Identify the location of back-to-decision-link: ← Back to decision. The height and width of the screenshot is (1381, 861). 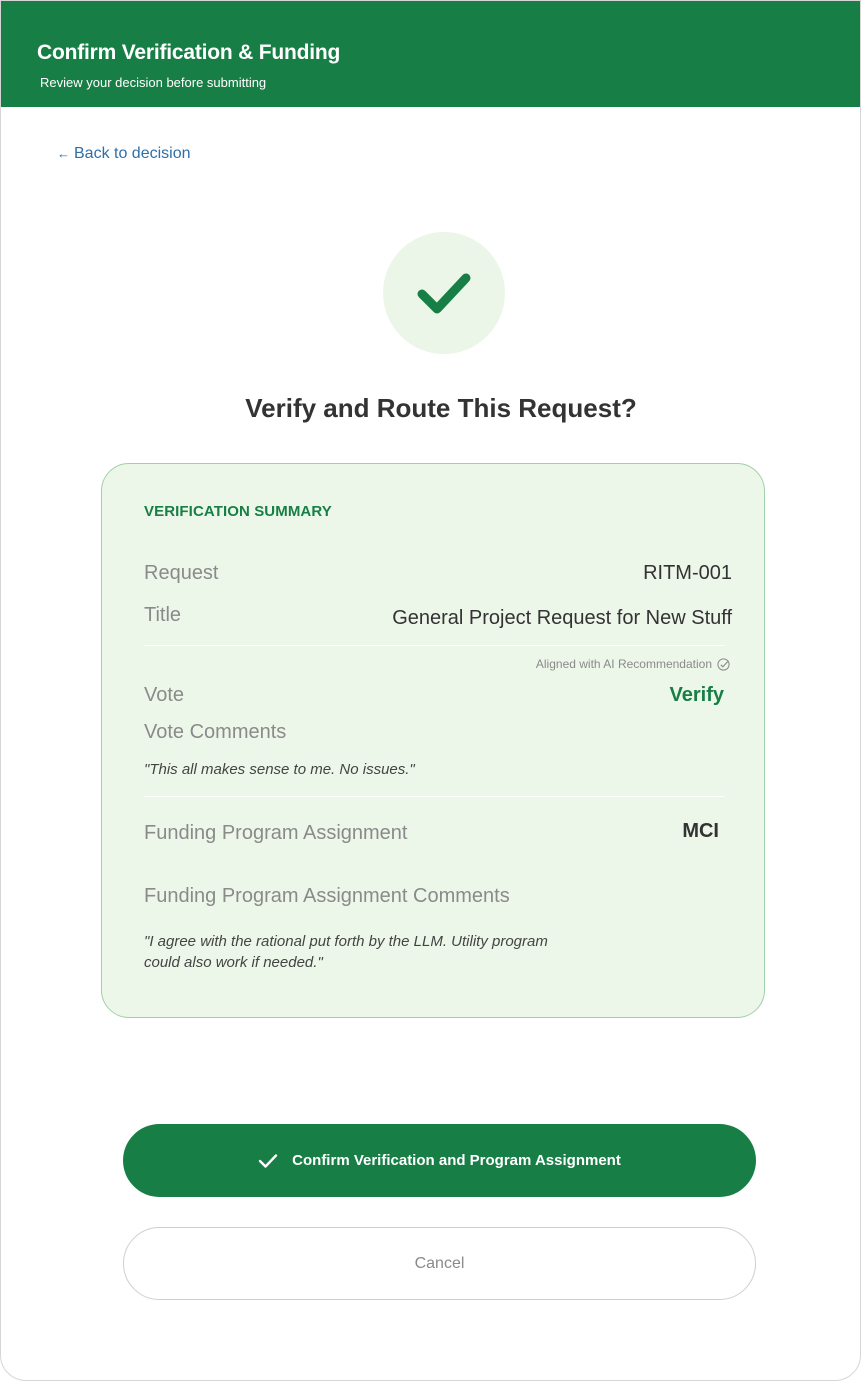
(124, 154).